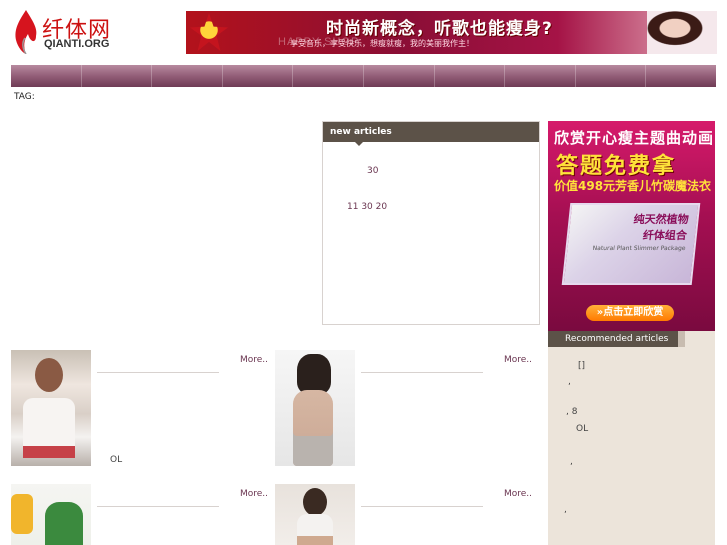  What do you see at coordinates (571, 412) in the screenshot?
I see `list-item: , 8` at bounding box center [571, 412].